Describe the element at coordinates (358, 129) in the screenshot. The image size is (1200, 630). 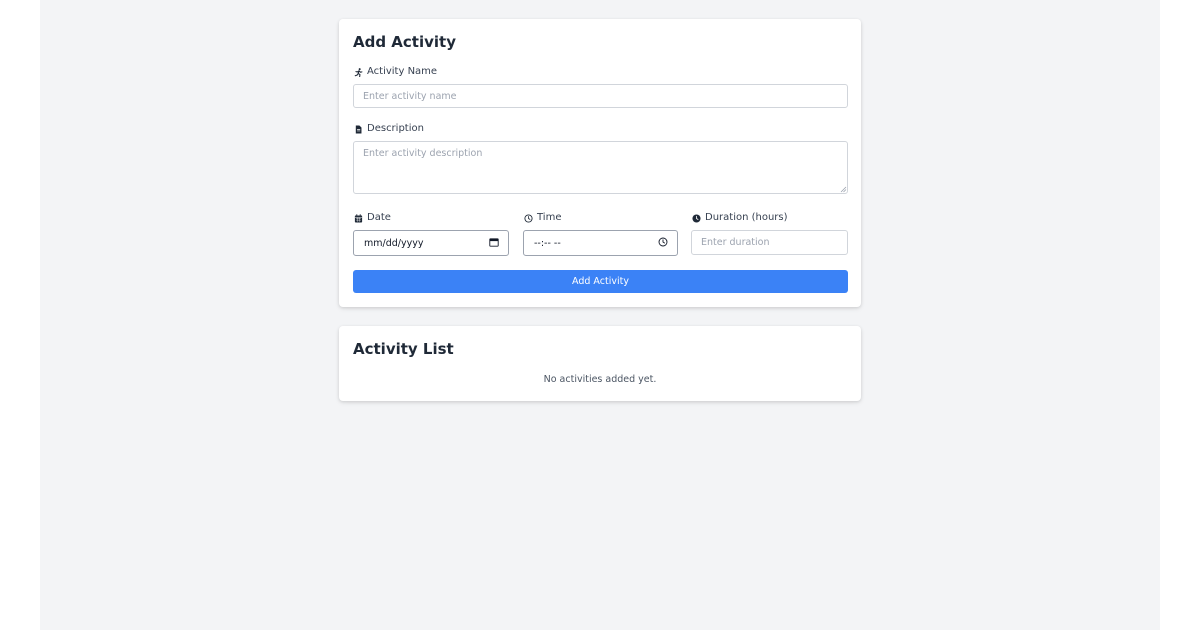
I see `file-icon` at that location.